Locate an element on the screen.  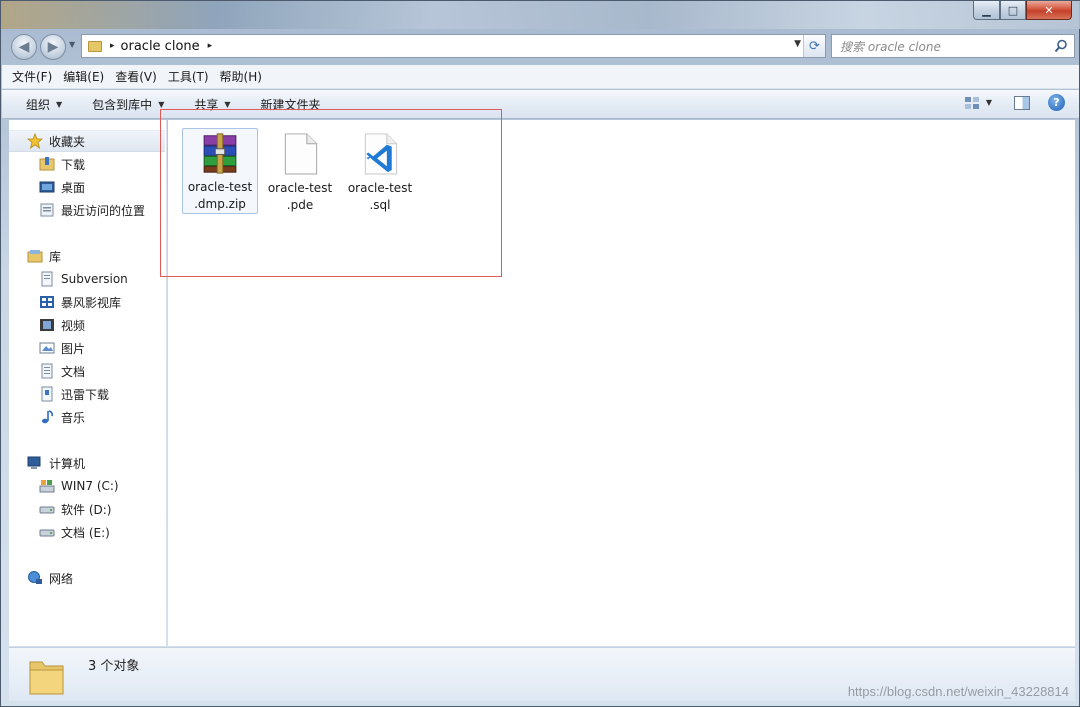
watermark-text: https://blog.csdn.net/weixin_43228814 is located at coordinates (958, 691).